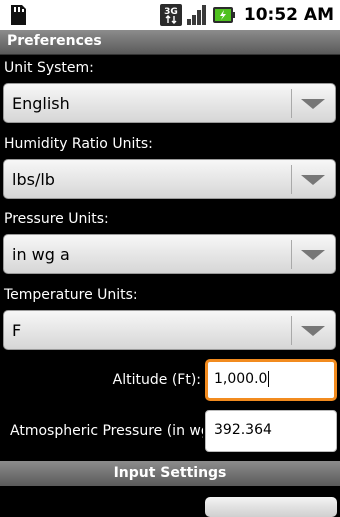  I want to click on pressure-units-label: Pressure Units:, so click(56, 219).